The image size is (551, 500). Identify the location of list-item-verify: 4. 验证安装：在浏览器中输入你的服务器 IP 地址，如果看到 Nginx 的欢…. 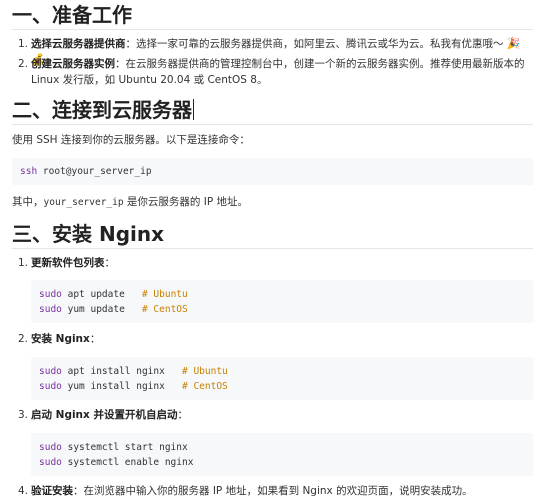
(275, 491).